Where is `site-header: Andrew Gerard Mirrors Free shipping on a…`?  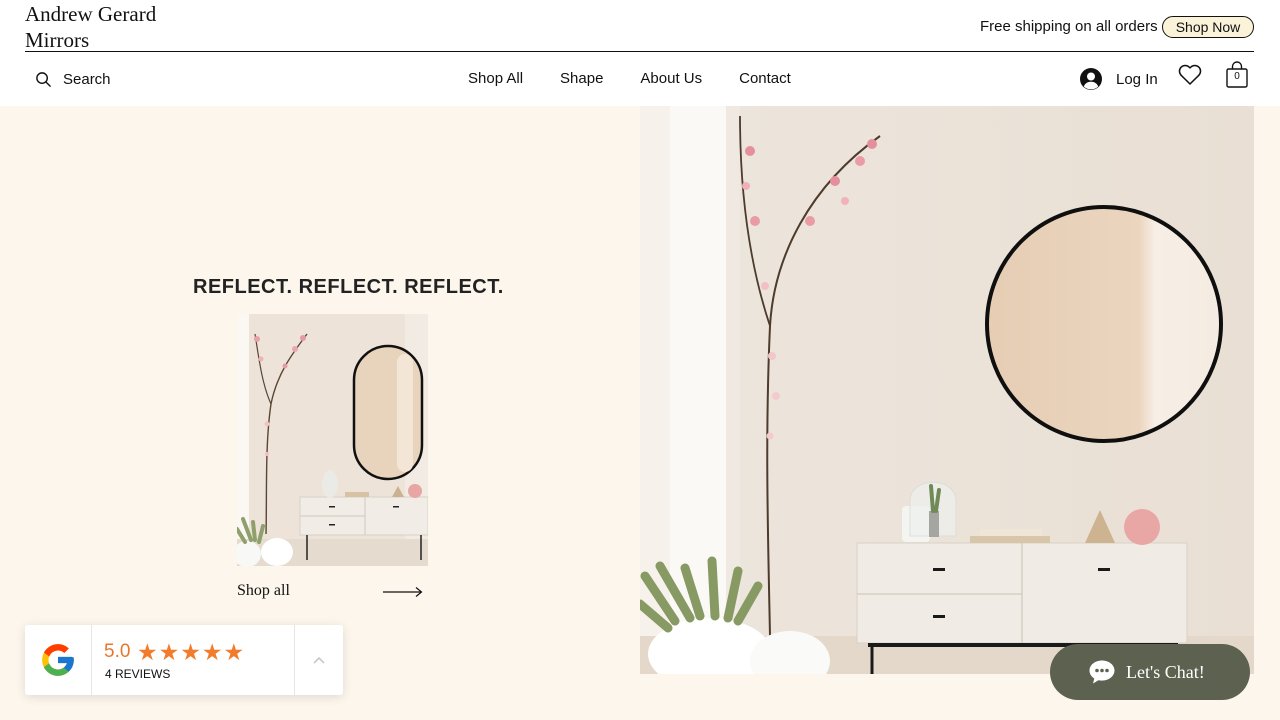 site-header: Andrew Gerard Mirrors Free shipping on a… is located at coordinates (640, 53).